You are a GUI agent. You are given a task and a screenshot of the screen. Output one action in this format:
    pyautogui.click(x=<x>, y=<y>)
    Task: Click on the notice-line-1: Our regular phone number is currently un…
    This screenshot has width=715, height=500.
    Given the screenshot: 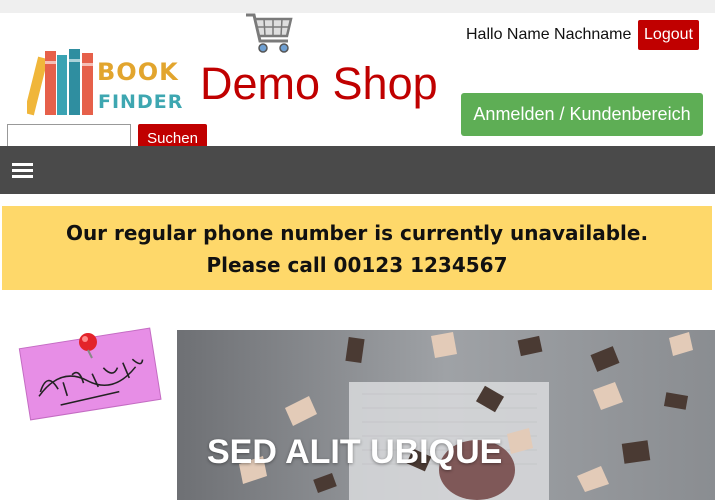 What is the action you would take?
    pyautogui.click(x=357, y=233)
    